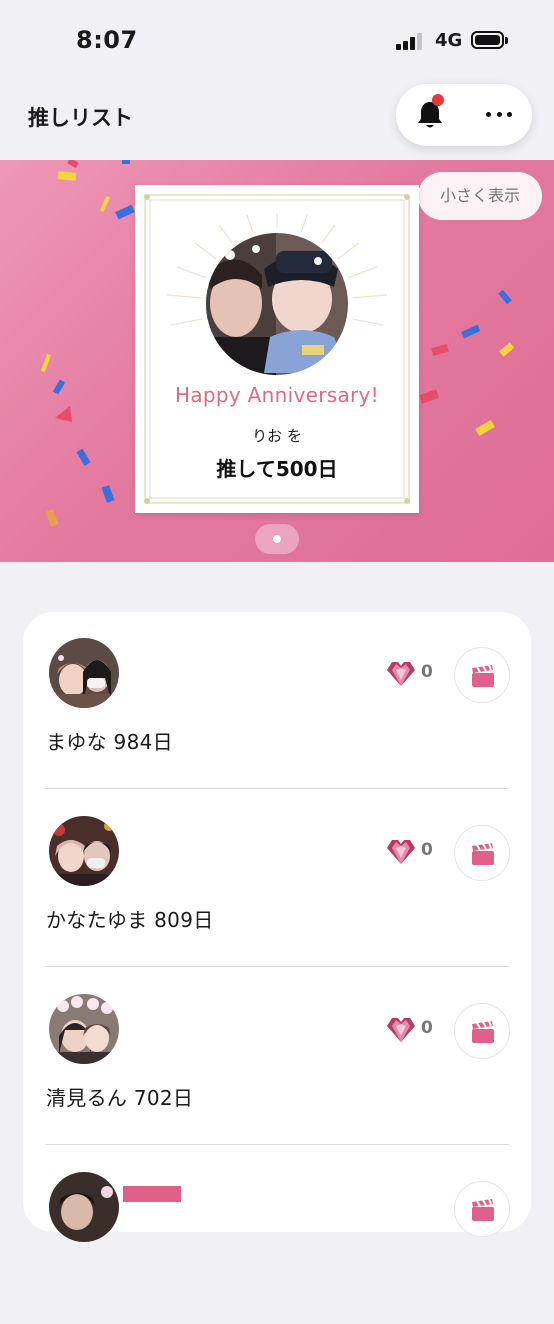 This screenshot has height=1324, width=554. Describe the element at coordinates (277, 40) in the screenshot. I see `status-bar: 8:07 4G` at that location.